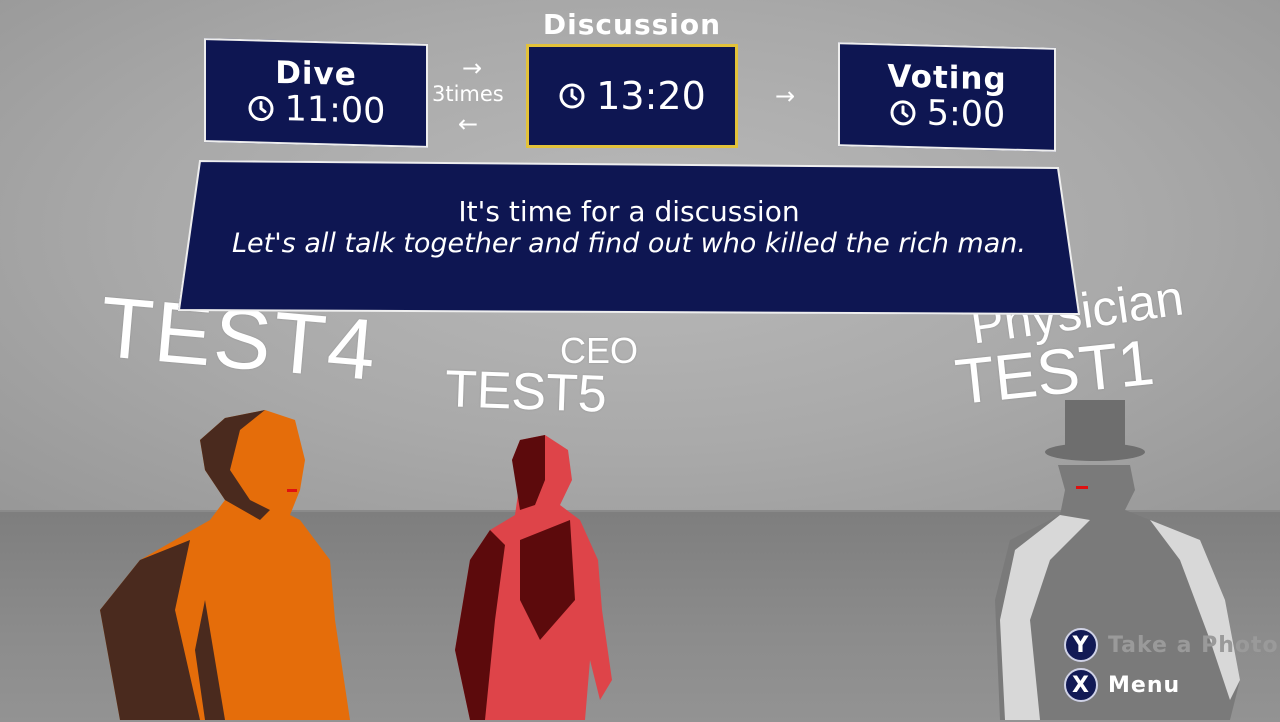  What do you see at coordinates (316, 74) in the screenshot?
I see `dive-phase-title: Dive` at bounding box center [316, 74].